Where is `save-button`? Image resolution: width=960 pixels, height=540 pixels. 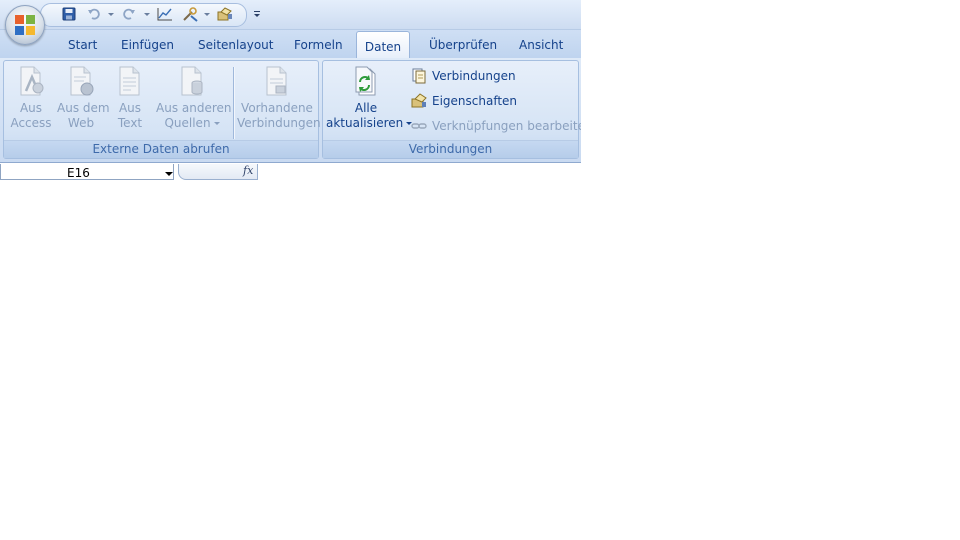
save-button is located at coordinates (69, 14).